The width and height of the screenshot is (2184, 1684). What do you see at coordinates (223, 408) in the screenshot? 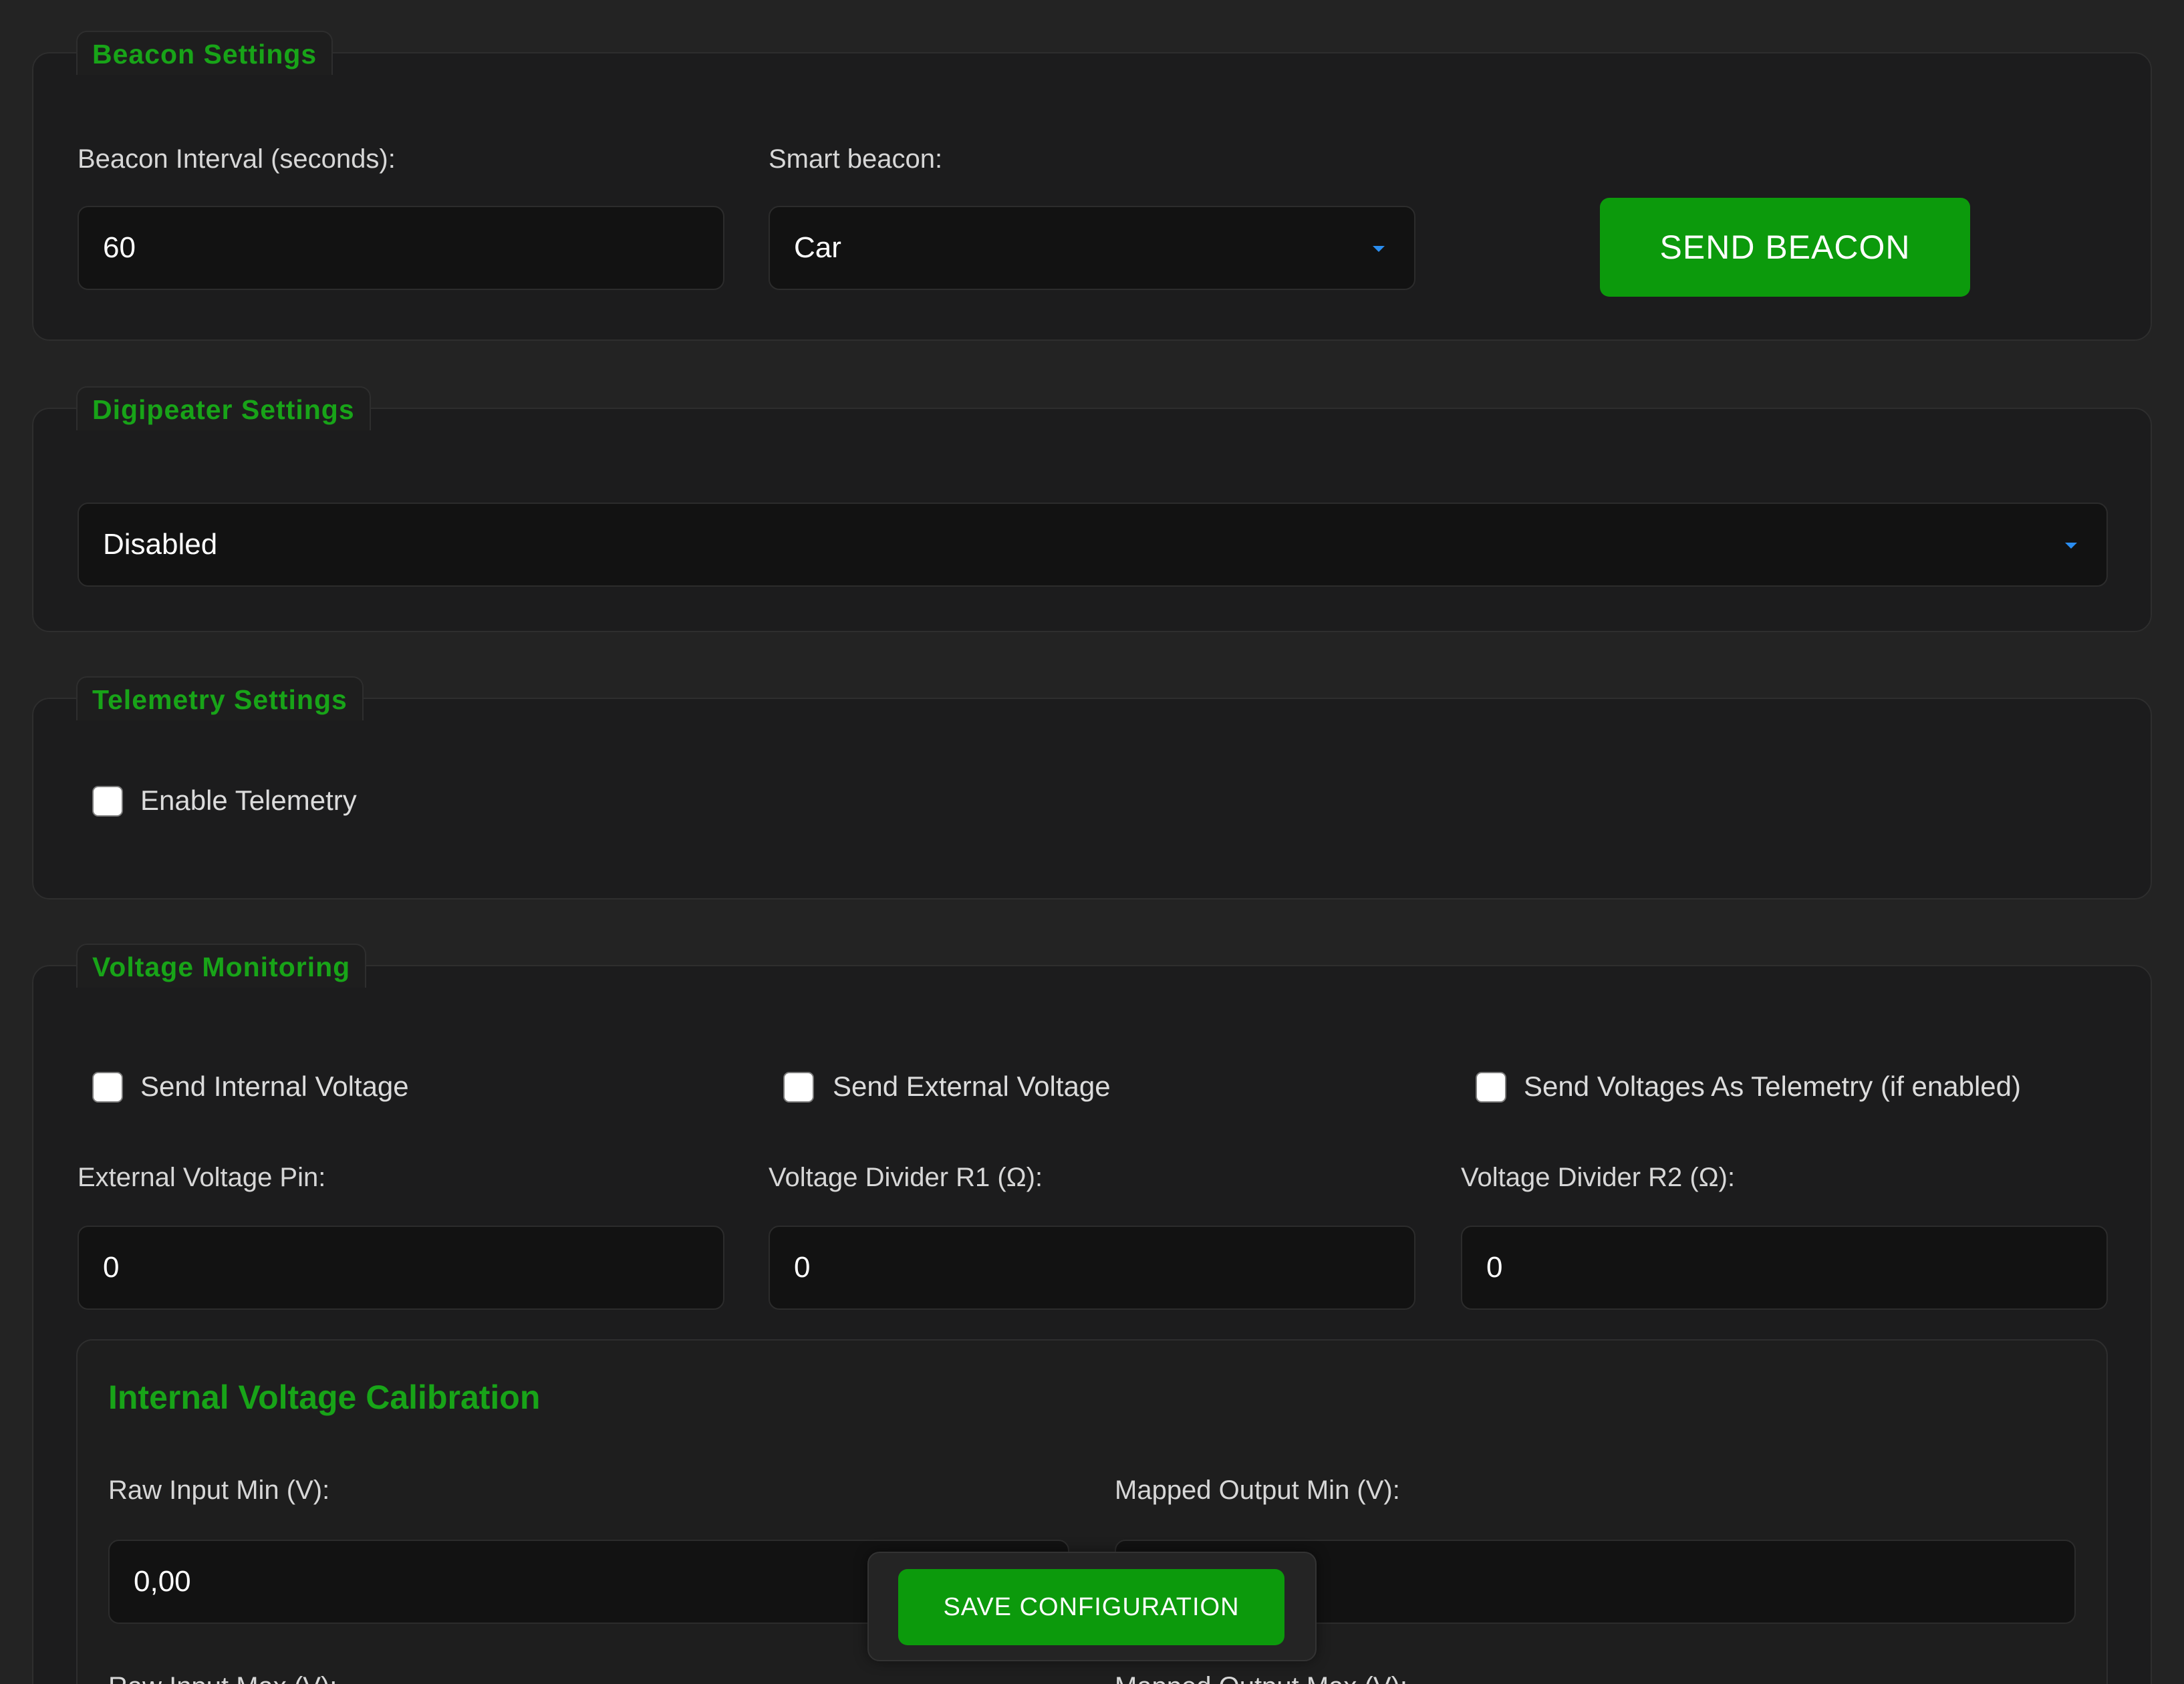
I see `digipeater-settings-legend: Digipeater Settings` at bounding box center [223, 408].